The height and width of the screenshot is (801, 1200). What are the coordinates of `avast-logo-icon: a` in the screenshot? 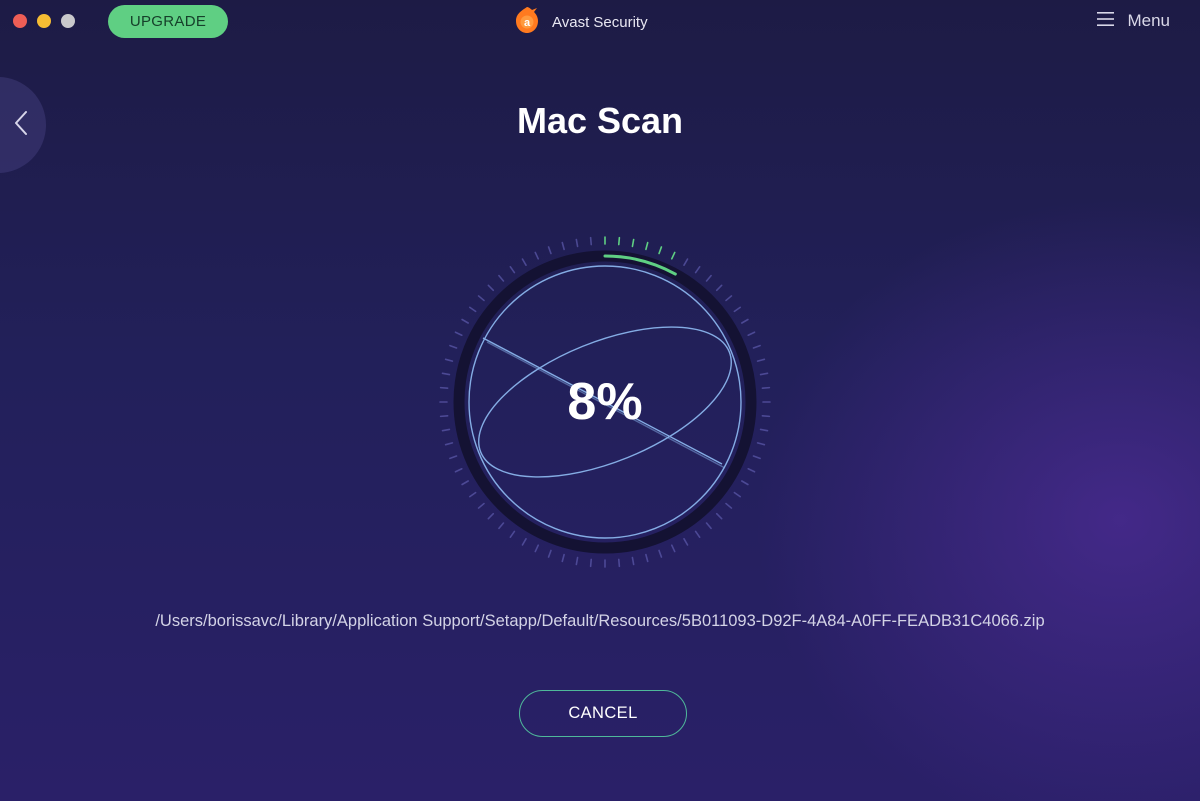 It's located at (527, 22).